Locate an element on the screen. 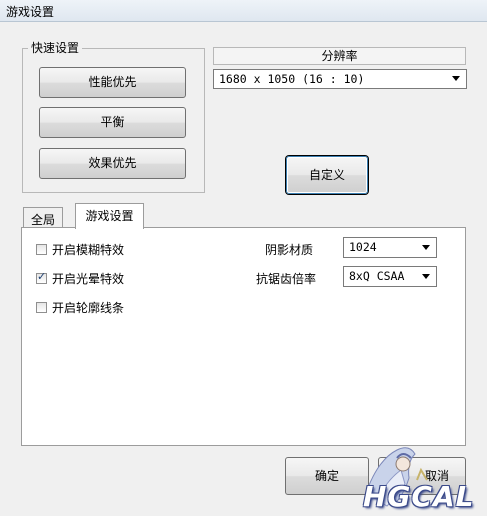 The width and height of the screenshot is (487, 516). bloom-effect-checkbox: 开启光晕特效 is located at coordinates (80, 278).